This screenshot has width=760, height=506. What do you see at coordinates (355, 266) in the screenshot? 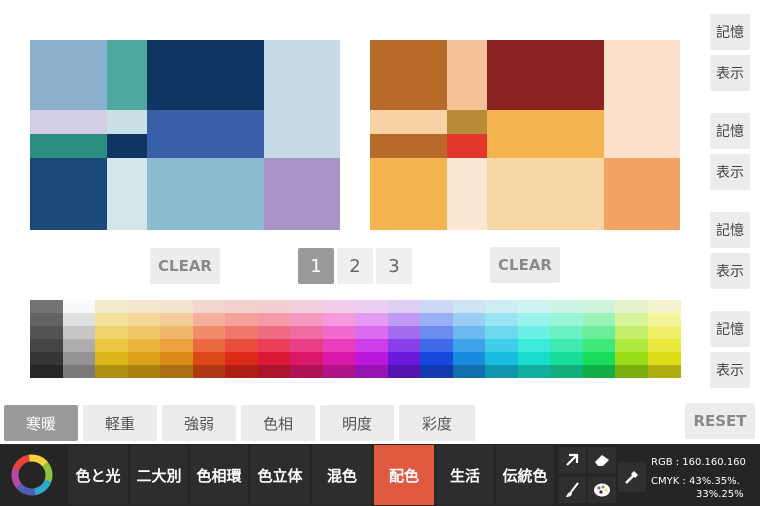
I see `page-2-button: 2` at bounding box center [355, 266].